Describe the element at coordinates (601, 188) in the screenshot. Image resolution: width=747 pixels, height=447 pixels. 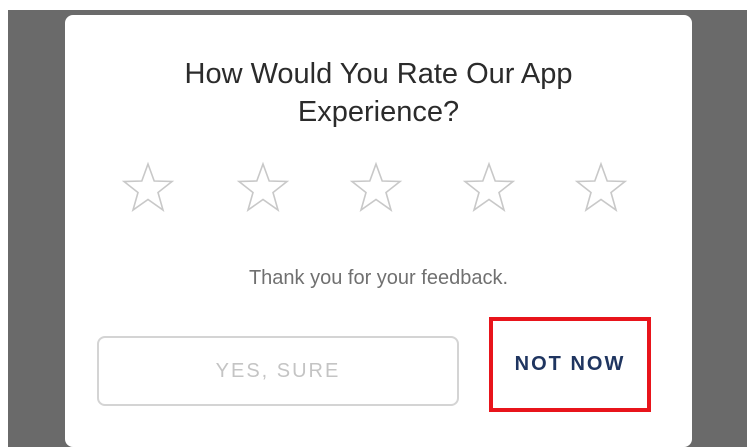
I see `star-5-icon` at that location.